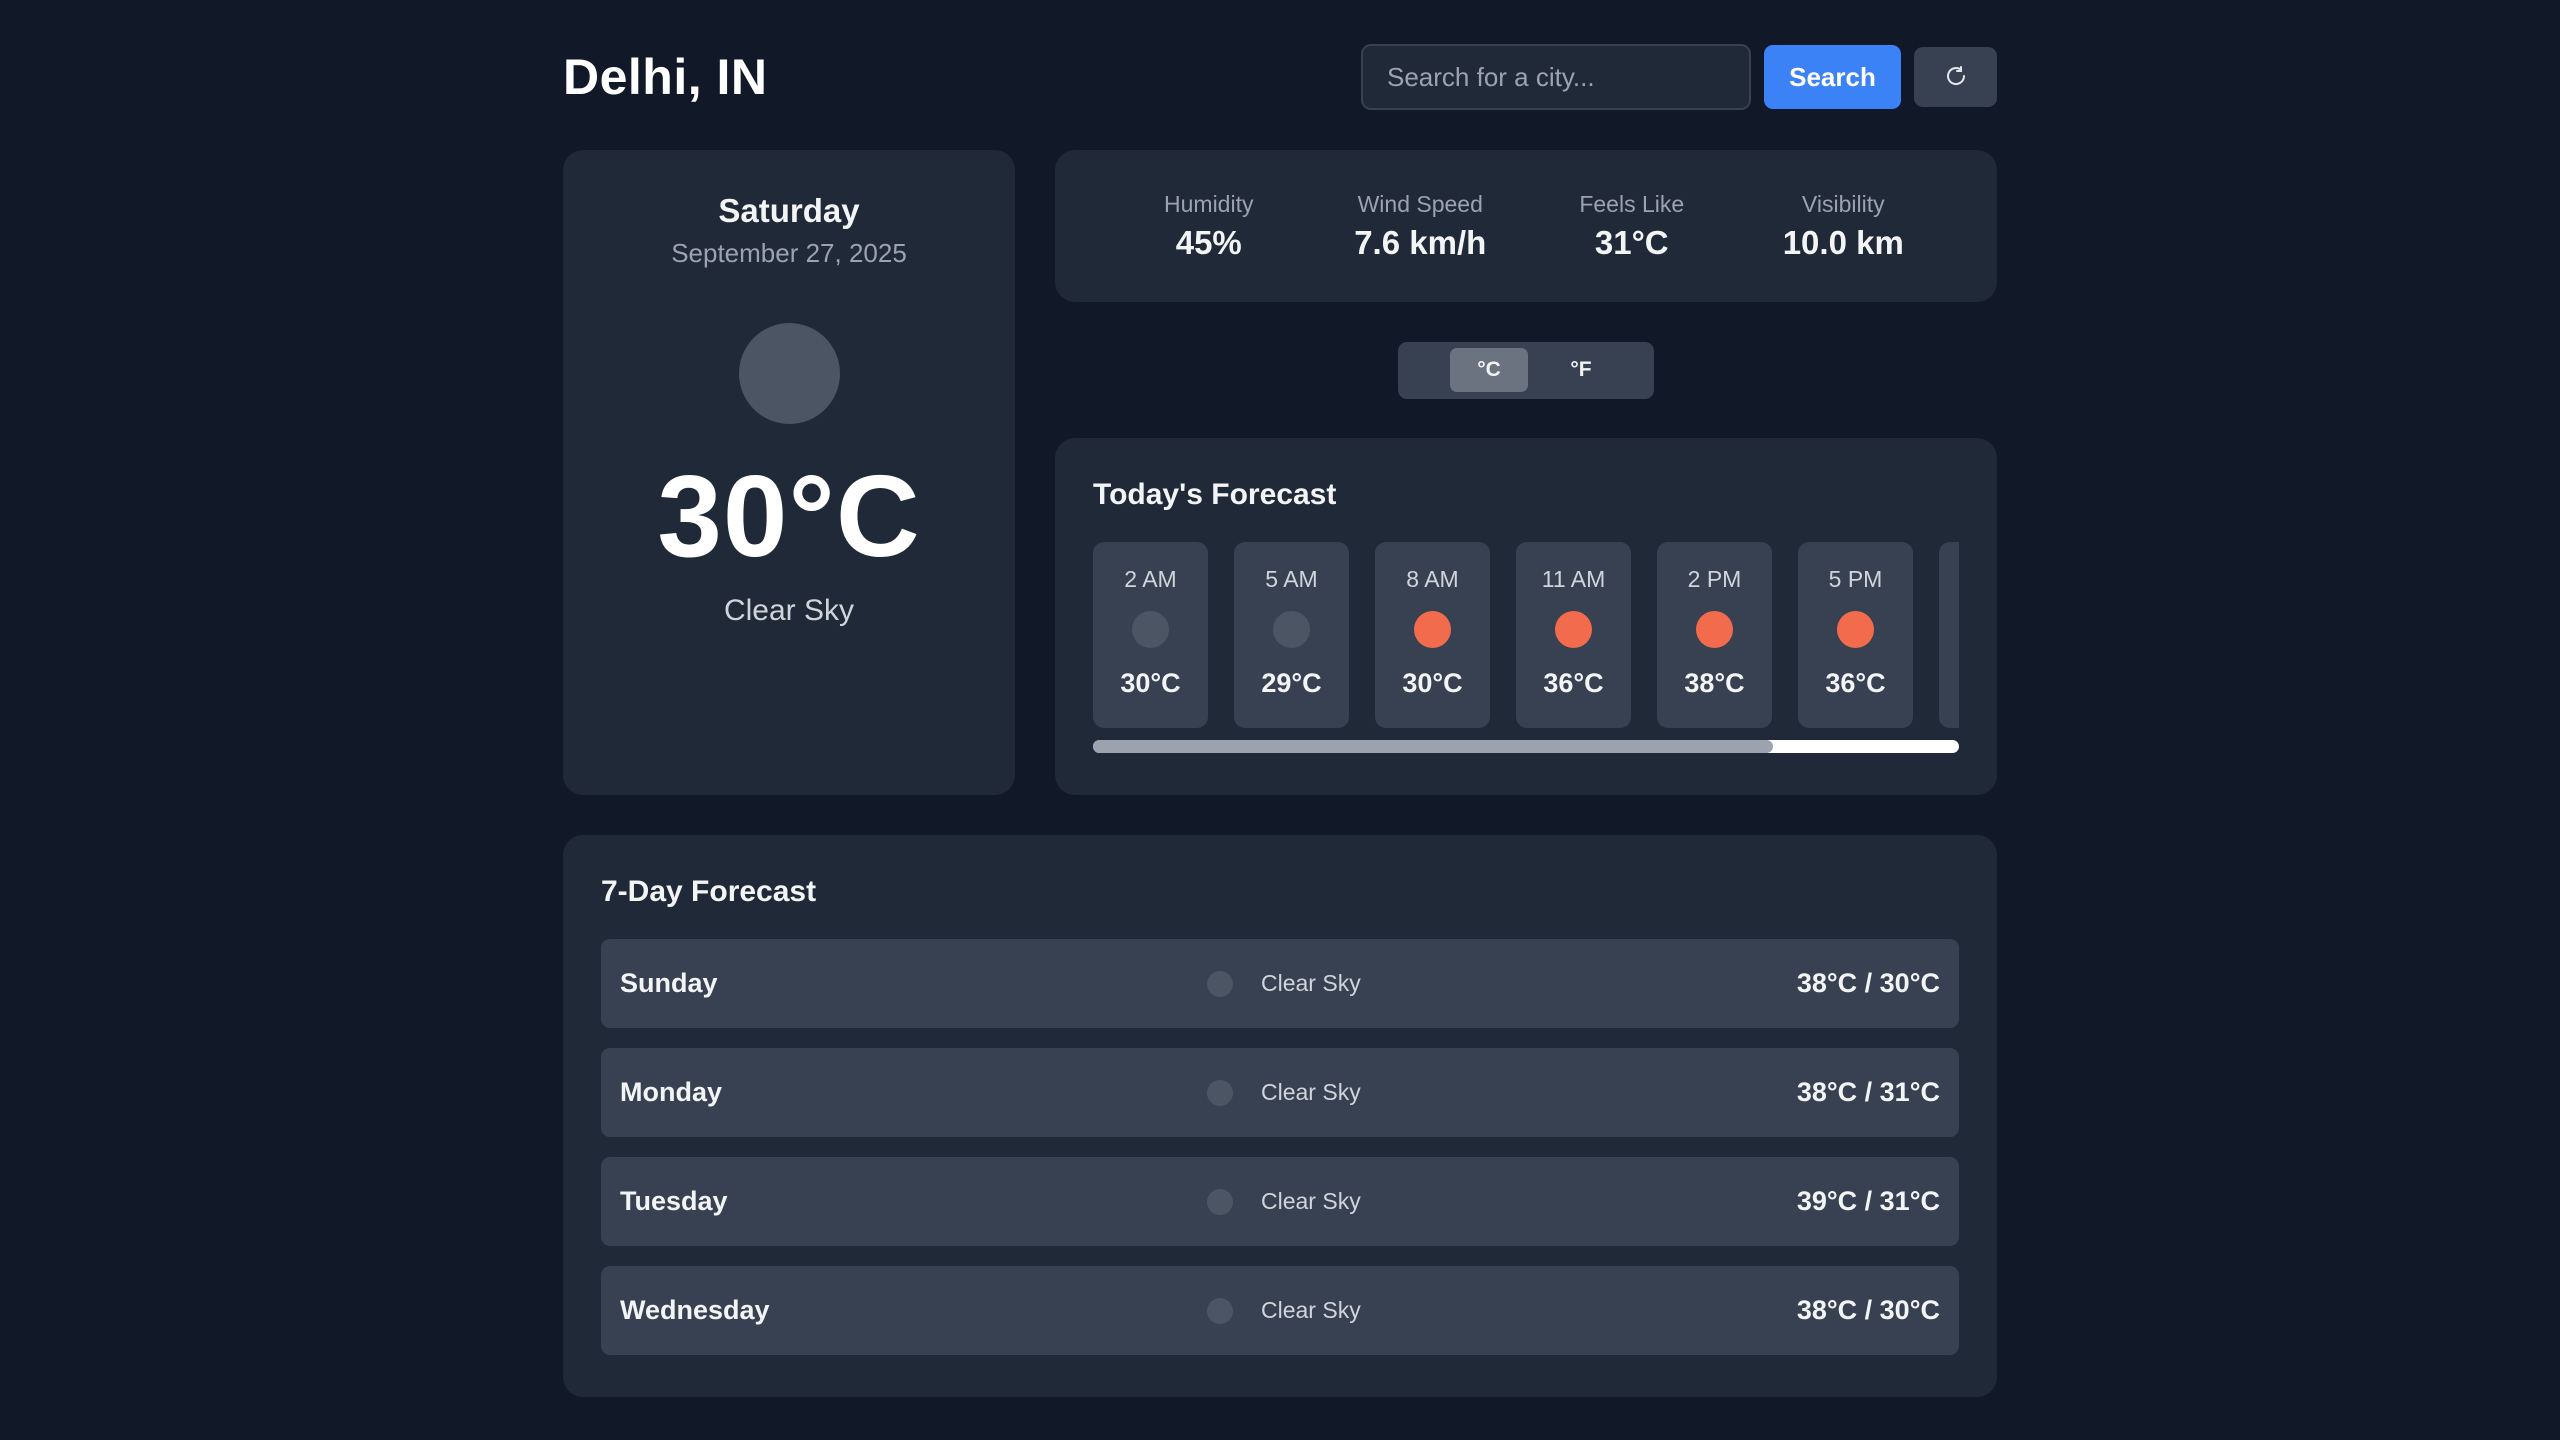 This screenshot has width=2560, height=1440. What do you see at coordinates (1855, 579) in the screenshot?
I see `hour-time: 5 PM` at bounding box center [1855, 579].